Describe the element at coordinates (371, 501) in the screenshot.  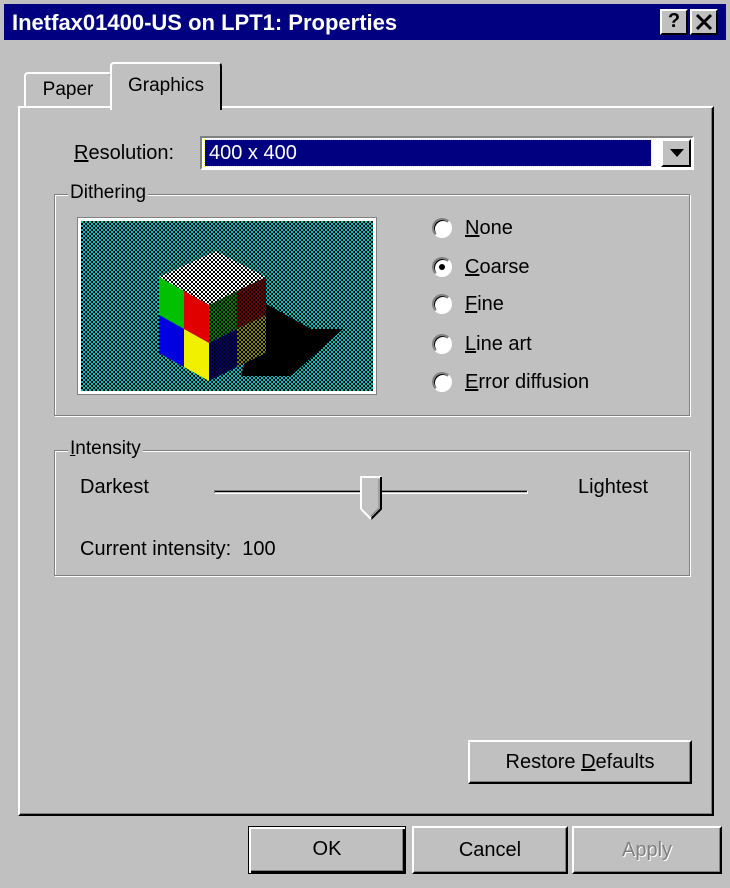
I see `intensity-slider-thumb` at that location.